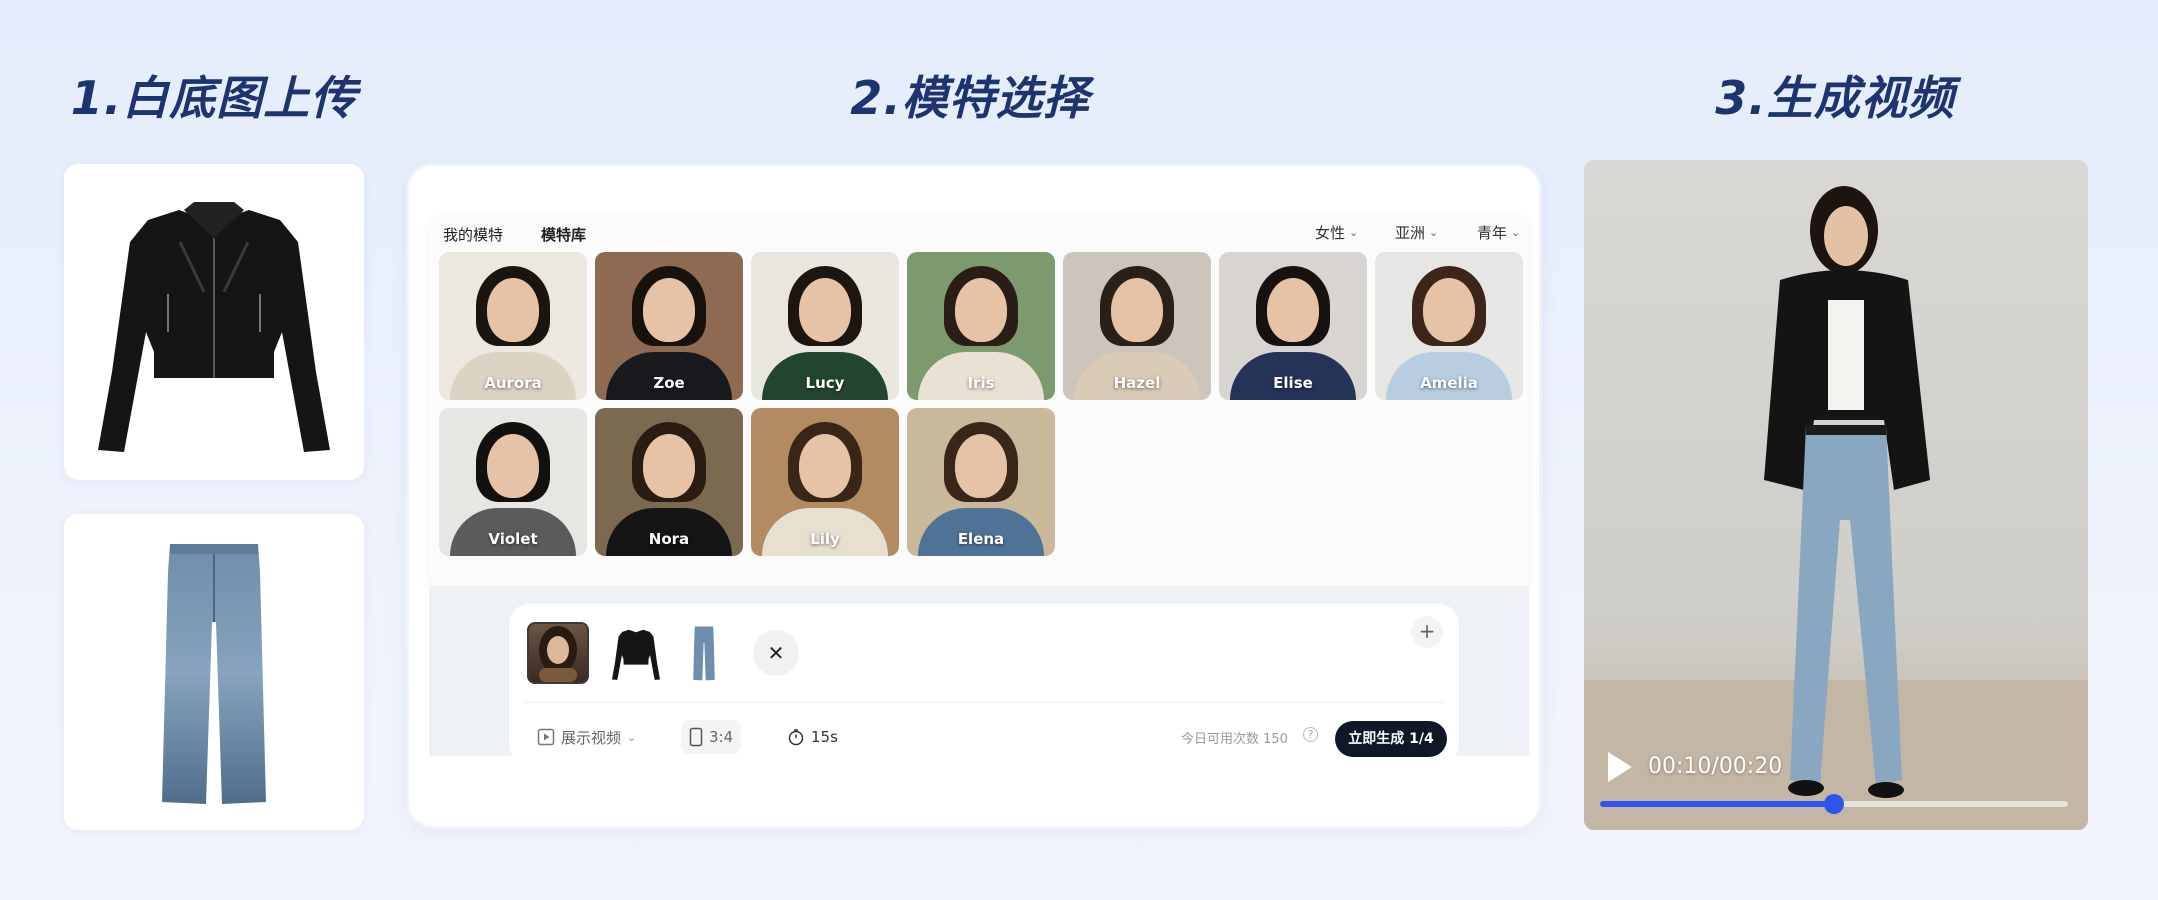  I want to click on composer-area: ✕ + 展示视频 ⌄ 3:4 15s 今日可用次数 150 ? 立即生成 1/4, so click(979, 675).